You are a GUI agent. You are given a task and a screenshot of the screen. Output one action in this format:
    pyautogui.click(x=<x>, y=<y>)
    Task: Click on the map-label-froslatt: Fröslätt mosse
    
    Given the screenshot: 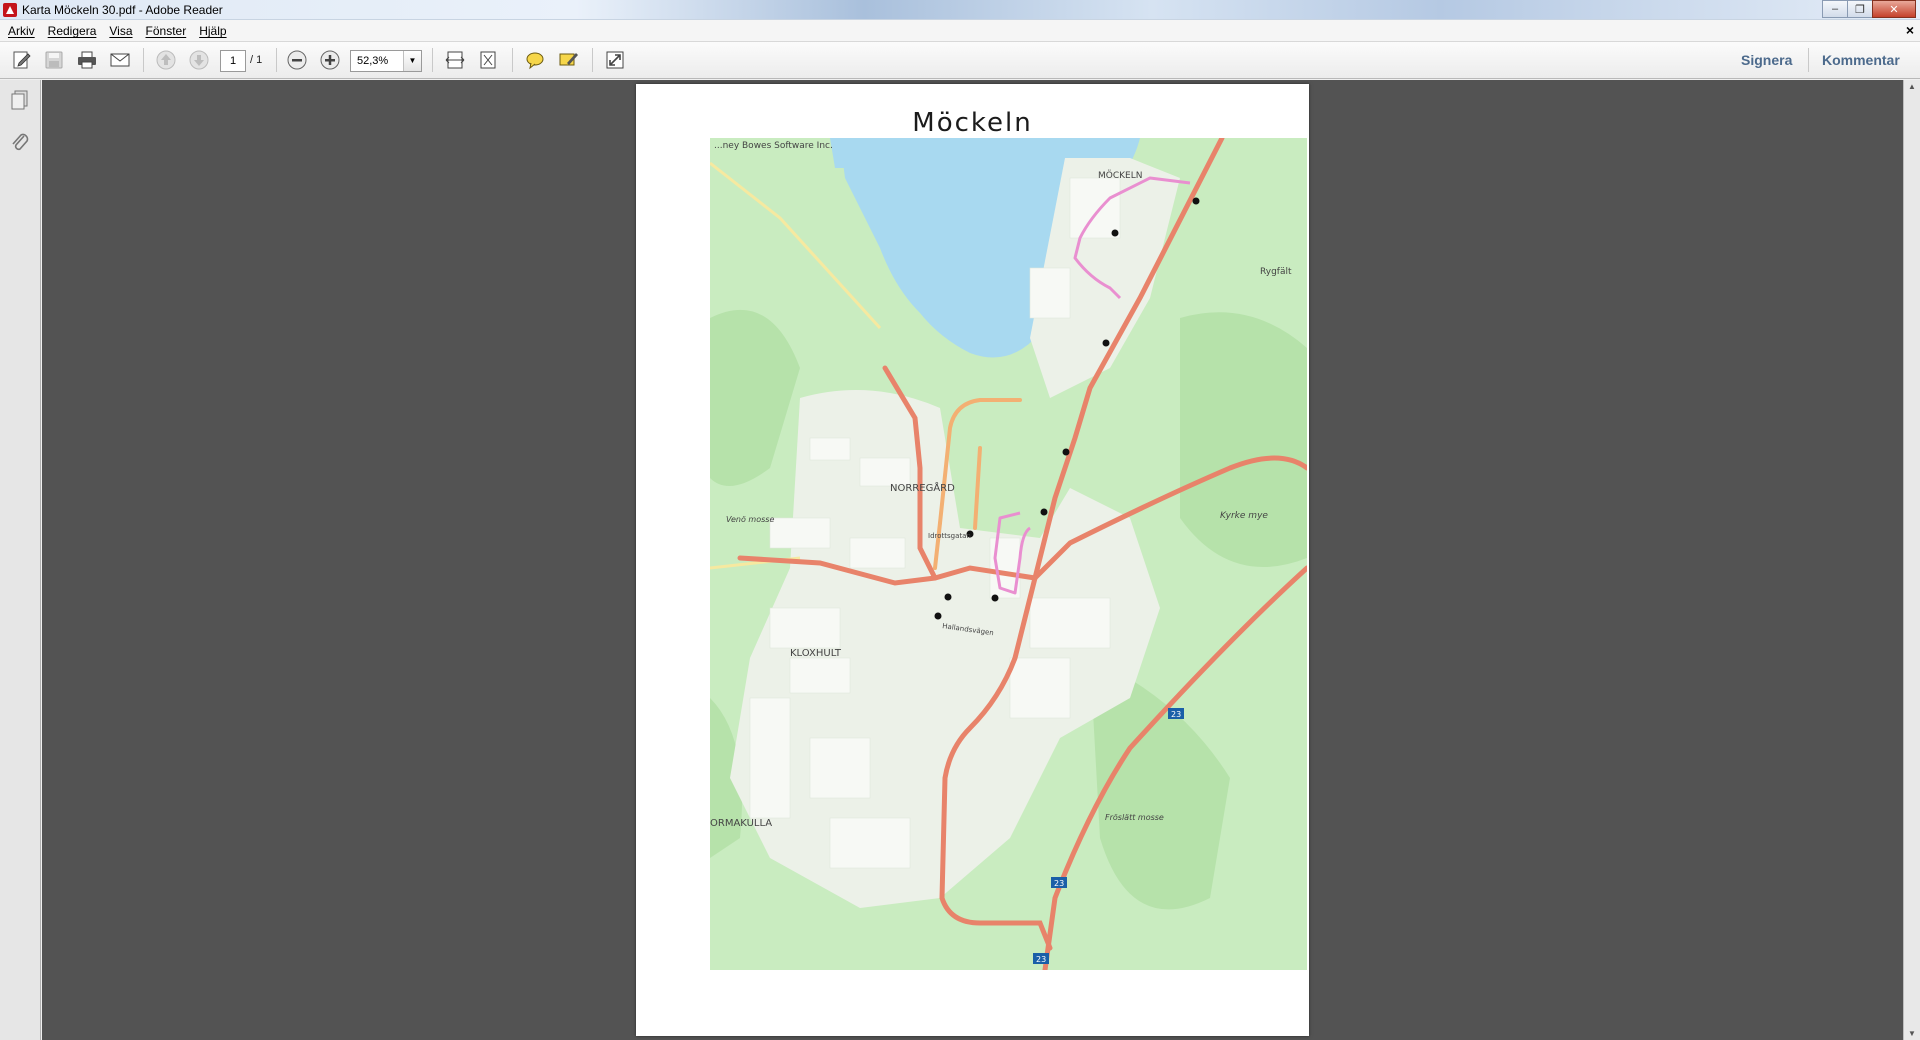 What is the action you would take?
    pyautogui.click(x=1134, y=817)
    